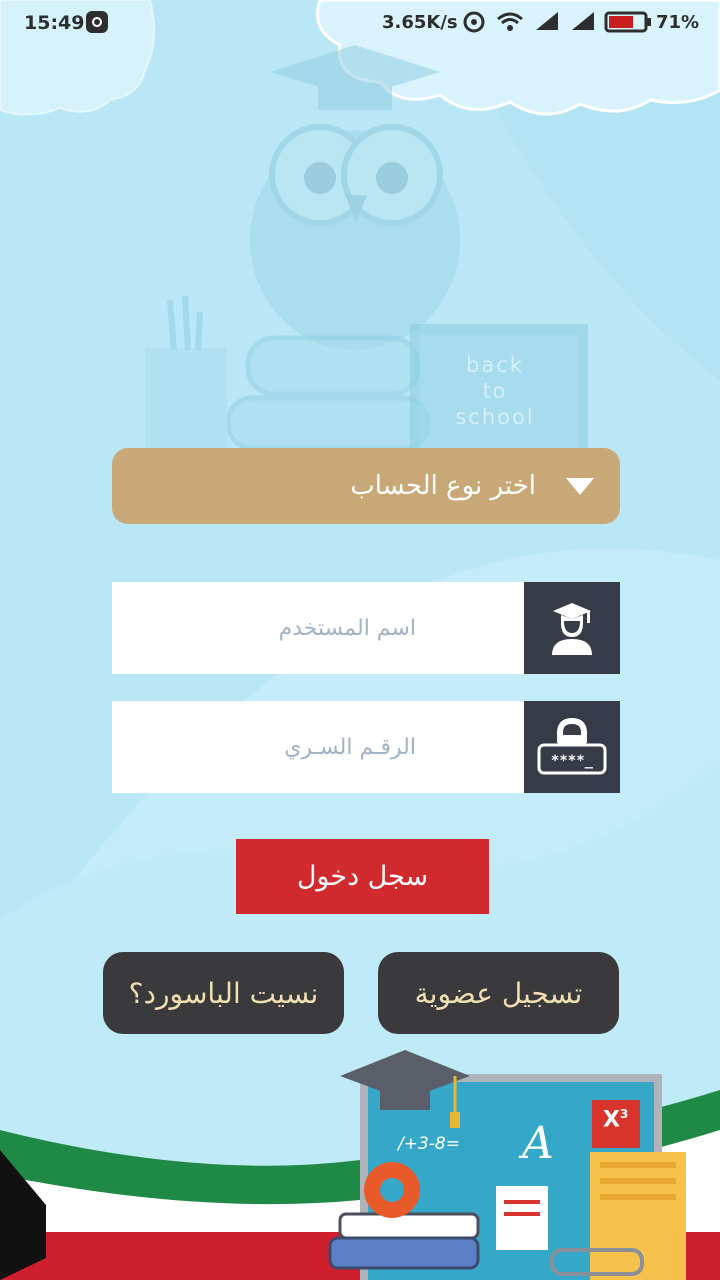 The image size is (720, 1280). Describe the element at coordinates (97, 22) in the screenshot. I see `app-notification-icon` at that location.